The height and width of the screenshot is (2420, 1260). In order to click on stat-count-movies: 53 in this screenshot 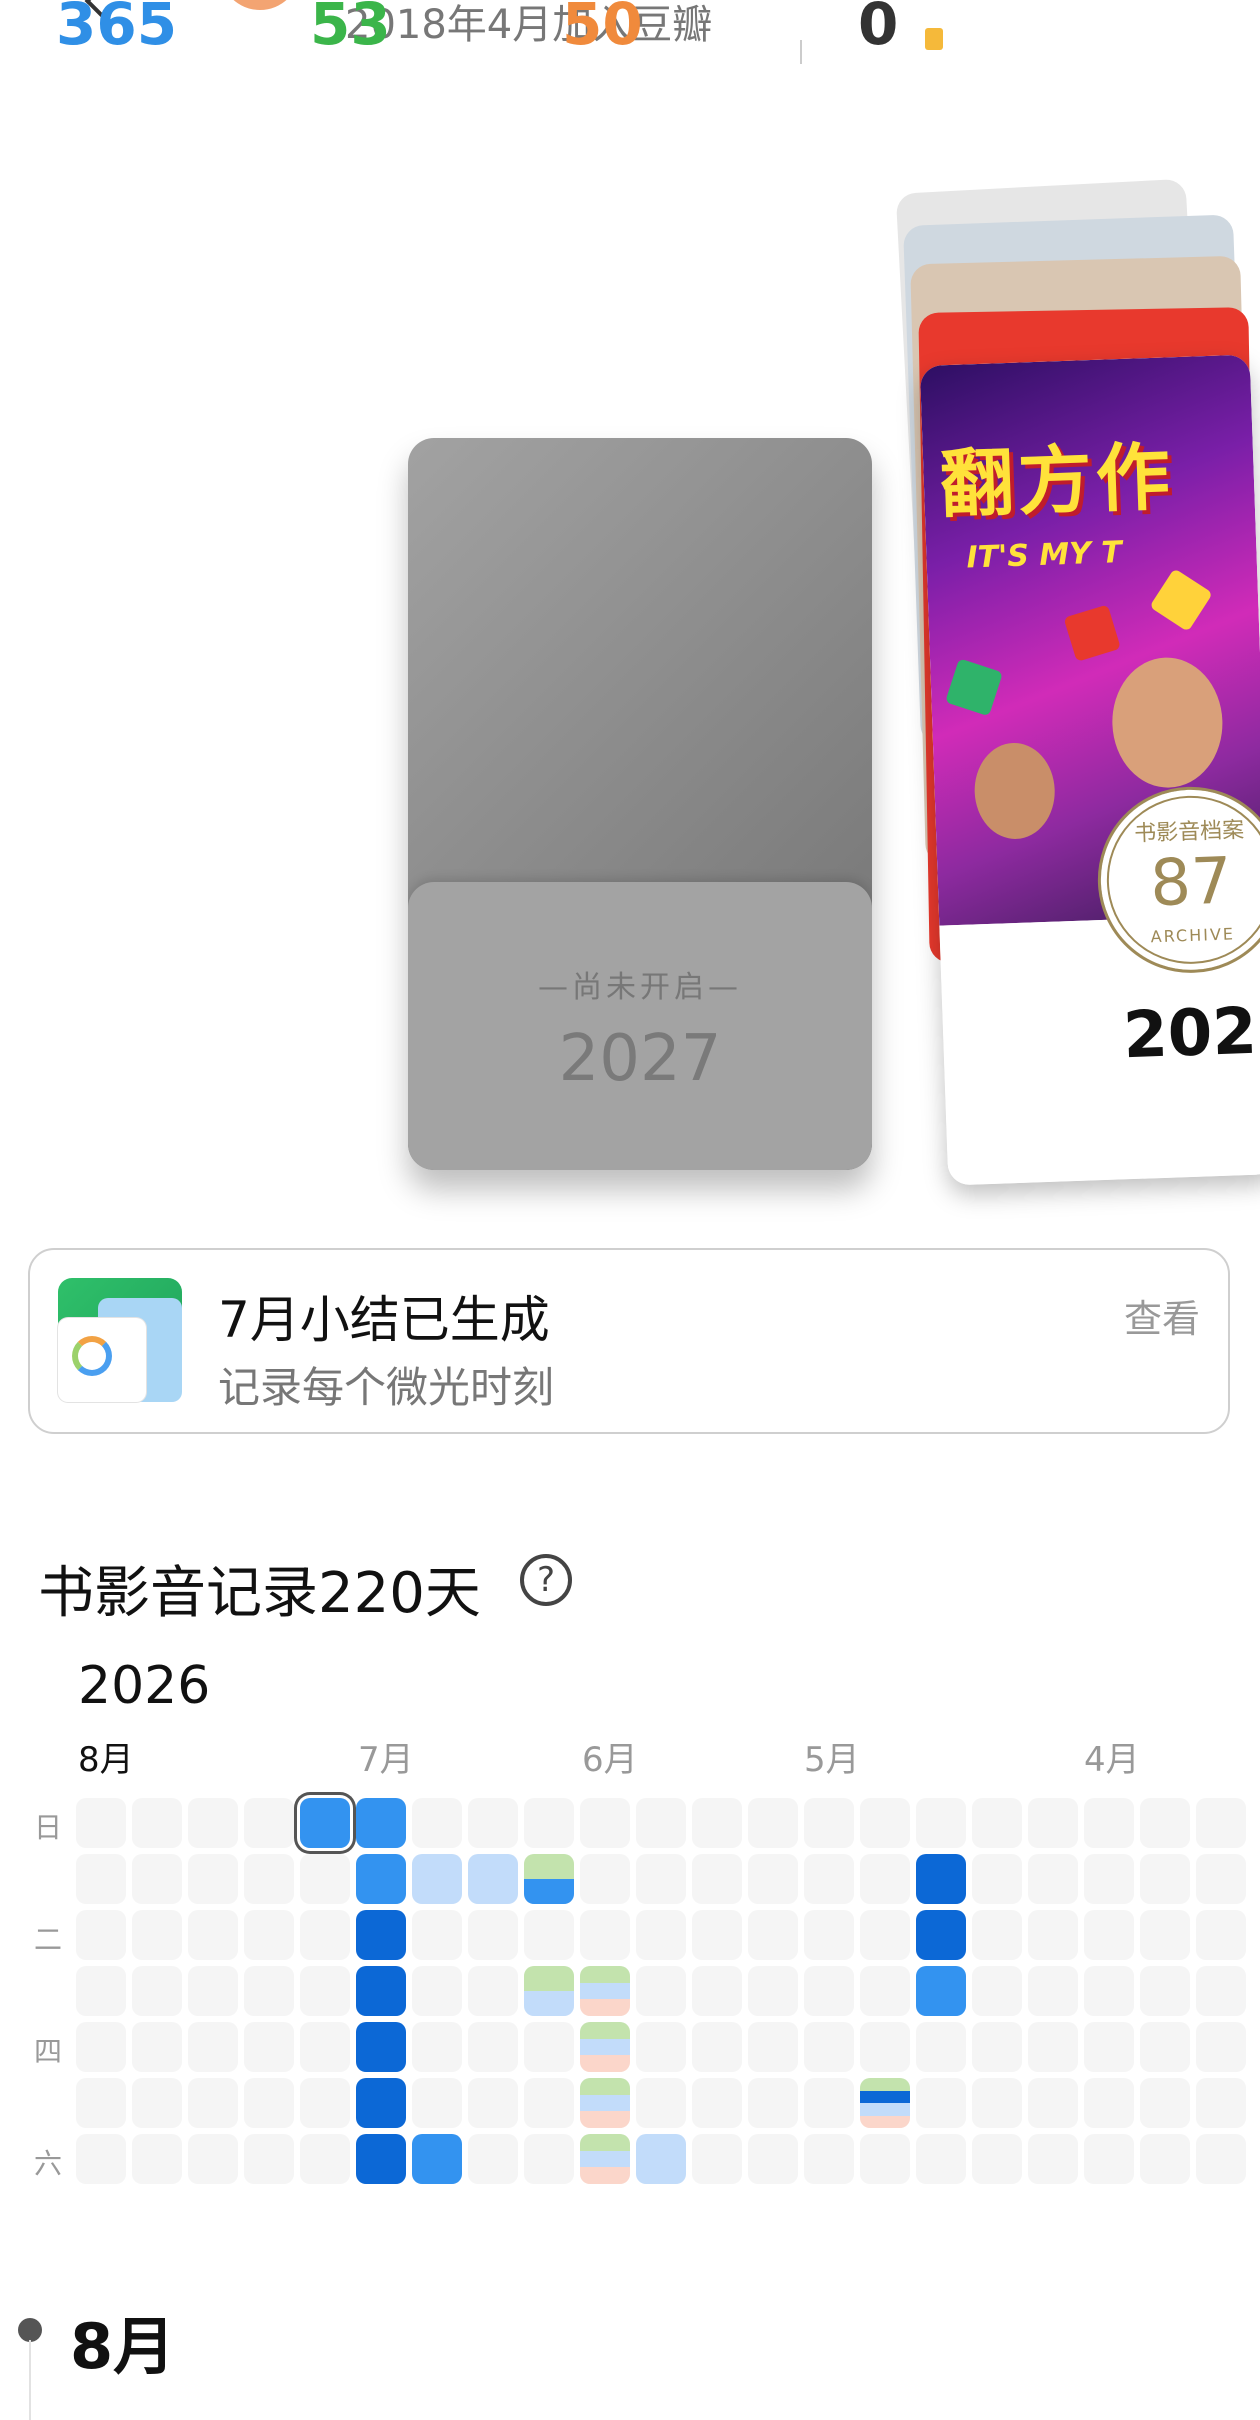, I will do `click(350, 29)`.